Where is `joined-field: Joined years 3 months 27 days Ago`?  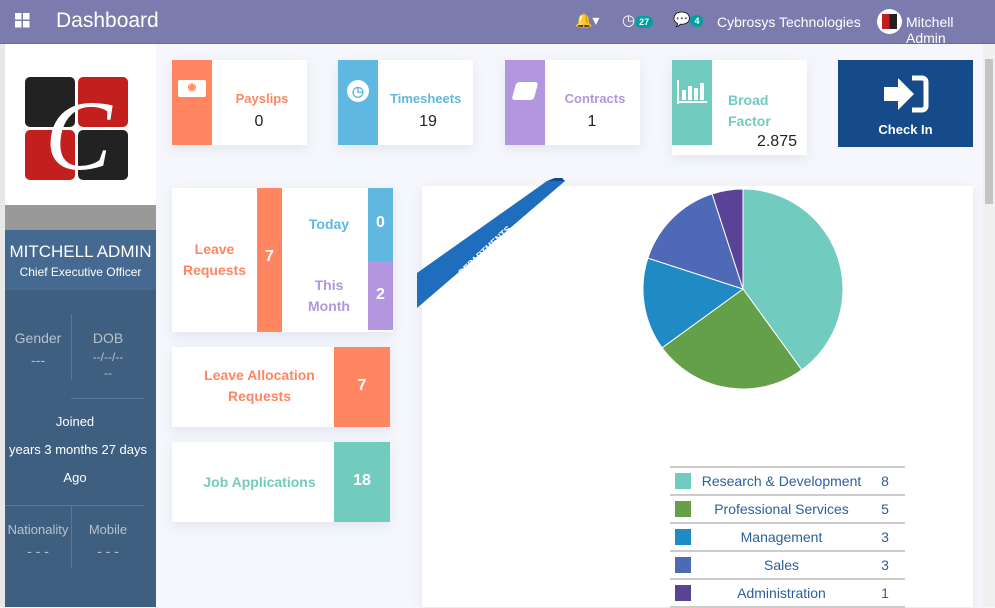 joined-field: Joined years 3 months 27 days Ago is located at coordinates (78, 449).